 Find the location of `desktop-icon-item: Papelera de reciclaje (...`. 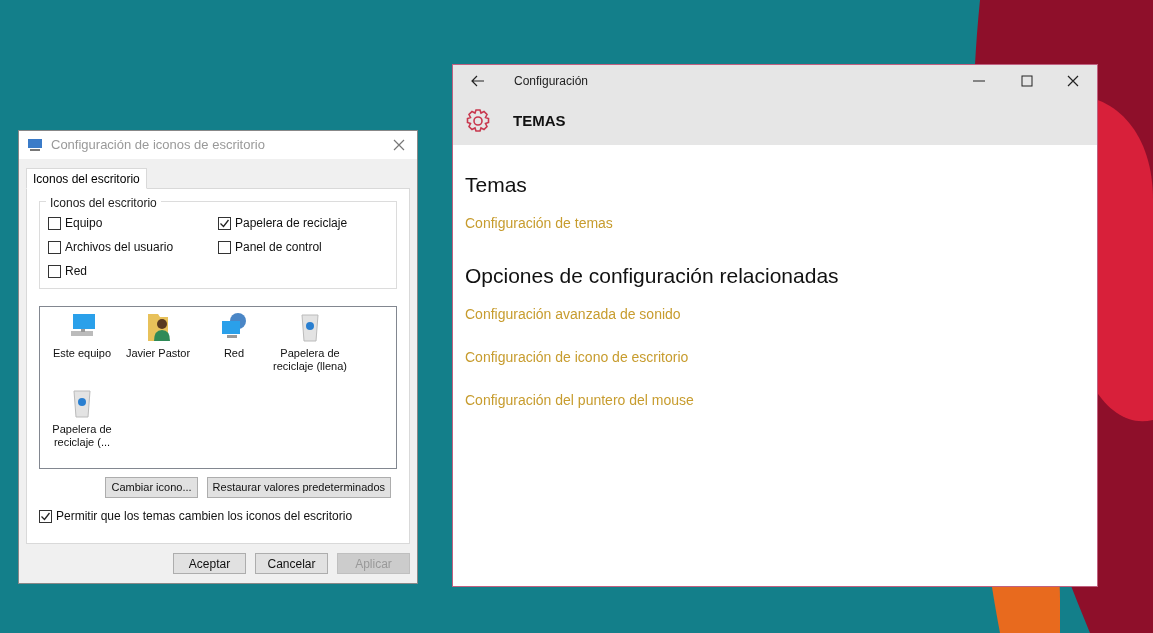

desktop-icon-item: Papelera de reciclaje (... is located at coordinates (82, 425).